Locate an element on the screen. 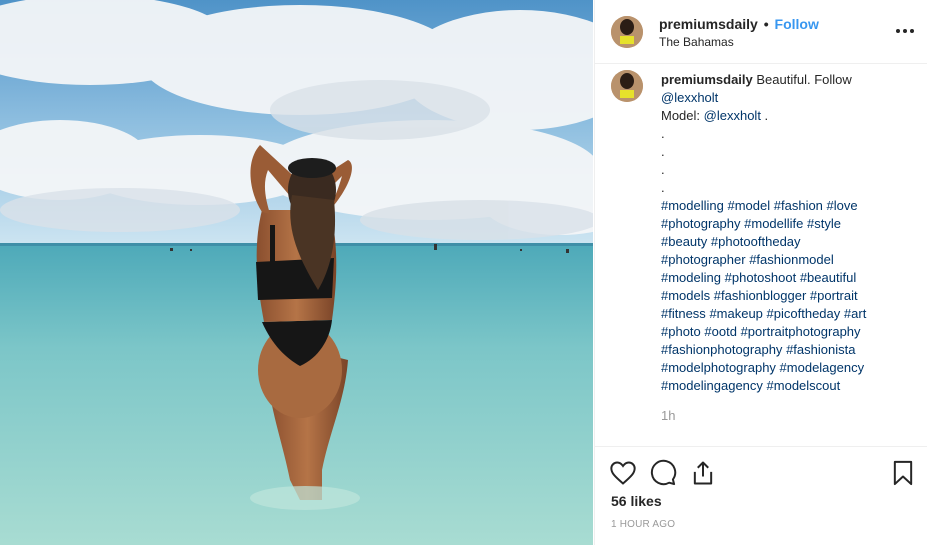 The image size is (927, 546). hashtag-link: #modeling is located at coordinates (691, 277).